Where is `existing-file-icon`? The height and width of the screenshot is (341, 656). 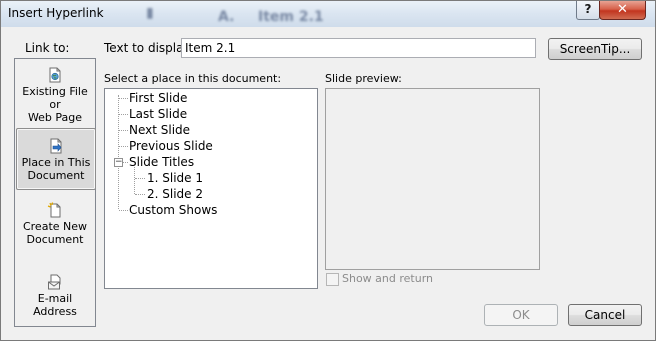 existing-file-icon is located at coordinates (55, 75).